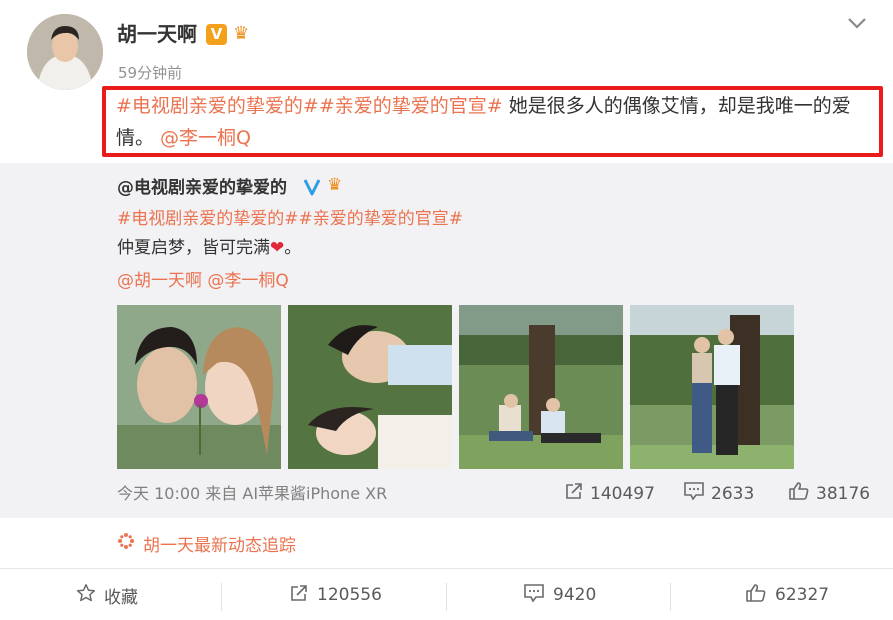  What do you see at coordinates (622, 493) in the screenshot?
I see `repost-count: 140497` at bounding box center [622, 493].